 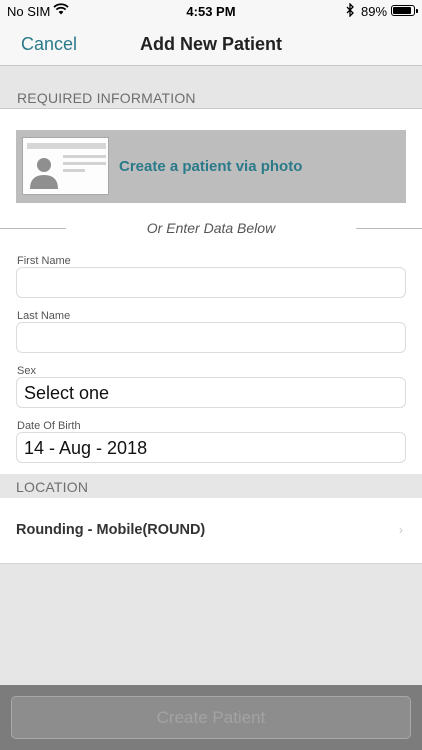 I want to click on last-name-field, so click(x=211, y=337).